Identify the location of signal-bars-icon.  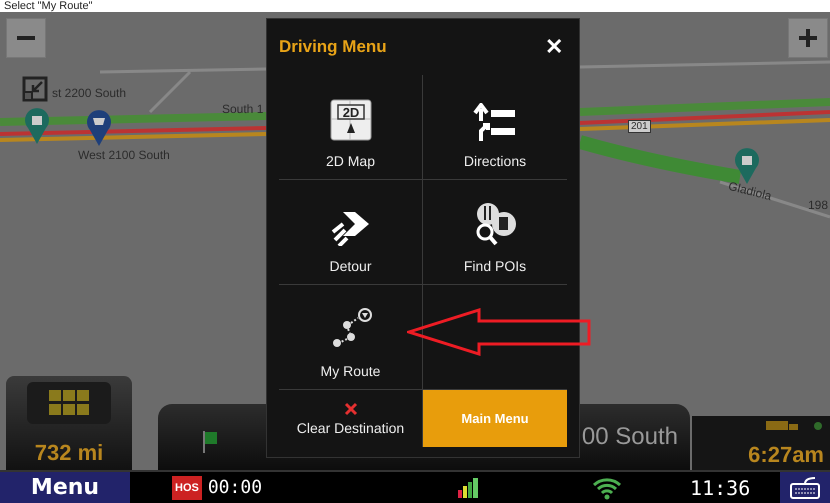
(468, 488).